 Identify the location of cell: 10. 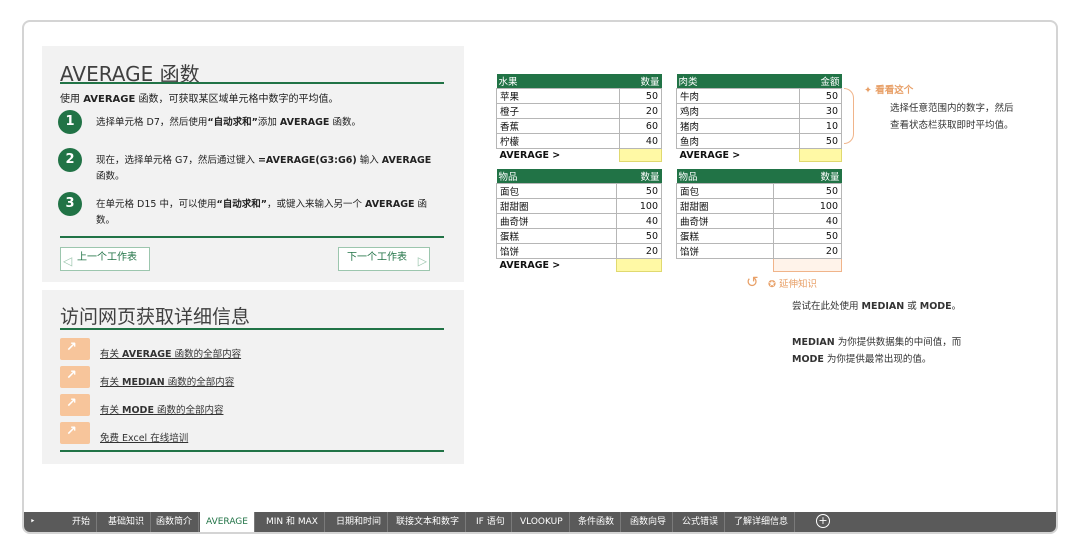
(820, 126).